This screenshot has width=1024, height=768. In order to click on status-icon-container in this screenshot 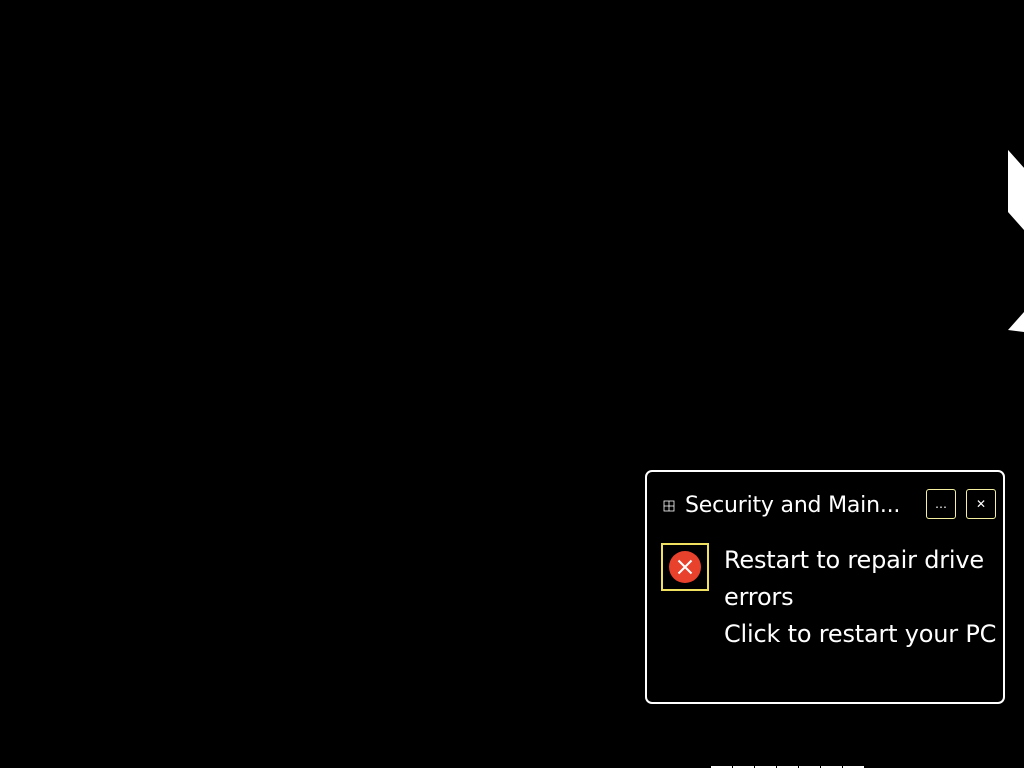, I will do `click(685, 567)`.